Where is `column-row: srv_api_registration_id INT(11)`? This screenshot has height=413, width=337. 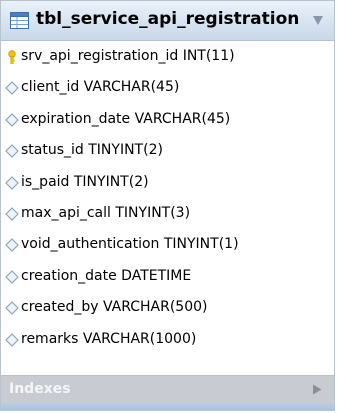 column-row: srv_api_registration_id INT(11) is located at coordinates (167, 56).